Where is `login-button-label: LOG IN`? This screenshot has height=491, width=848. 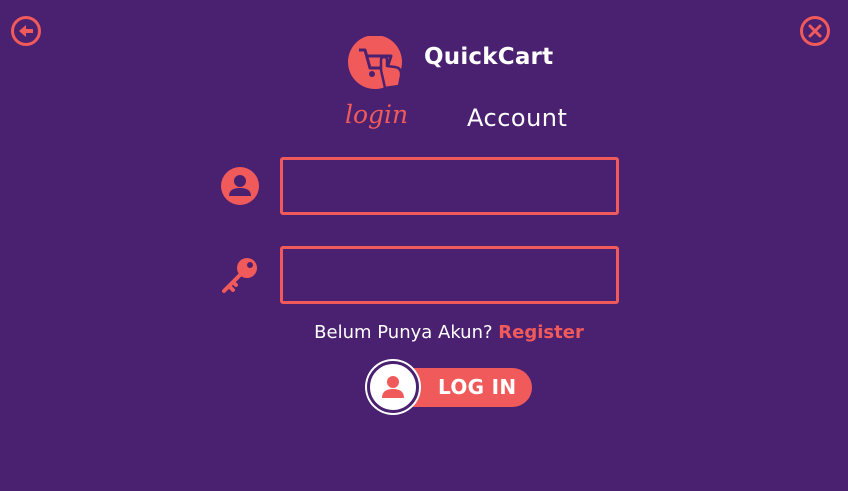 login-button-label: LOG IN is located at coordinates (477, 387).